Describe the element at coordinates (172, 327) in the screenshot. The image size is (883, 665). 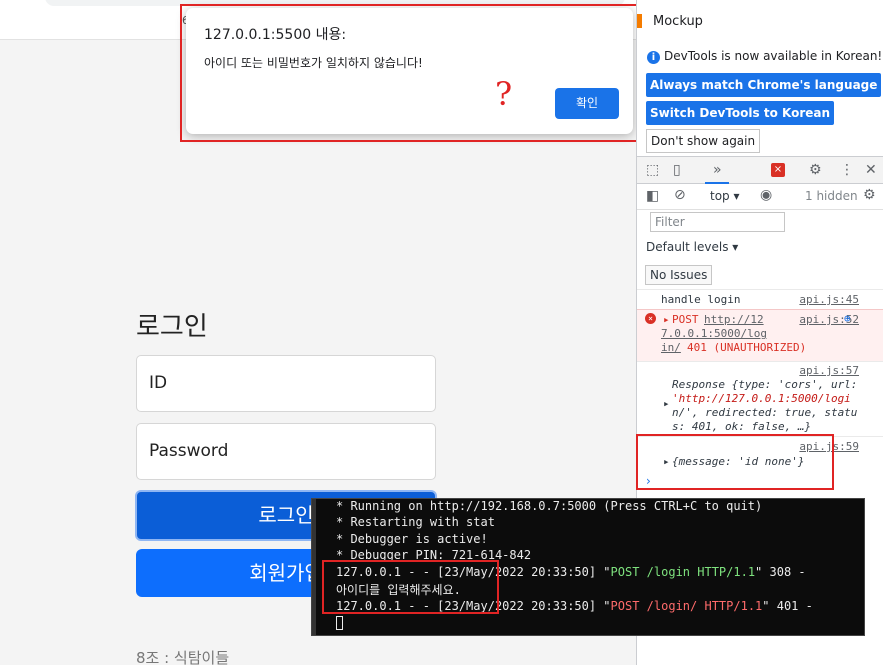
I see `page-title: 로그인` at that location.